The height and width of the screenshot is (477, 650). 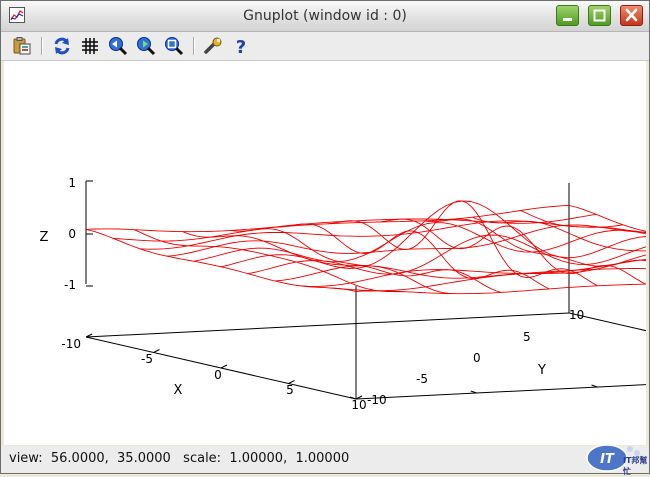 I want to click on toolbar: ?, so click(x=325, y=46).